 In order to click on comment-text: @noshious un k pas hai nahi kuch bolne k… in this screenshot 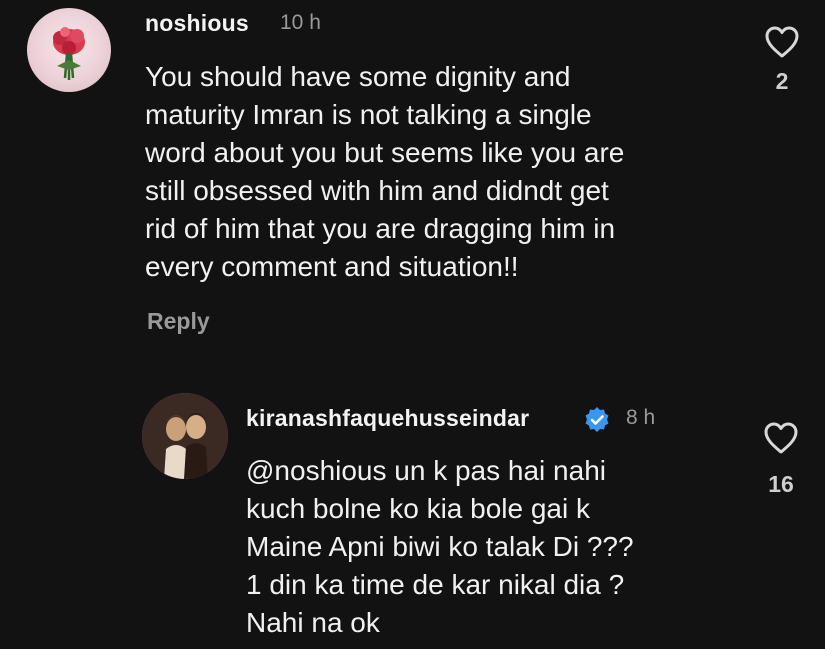, I will do `click(440, 546)`.